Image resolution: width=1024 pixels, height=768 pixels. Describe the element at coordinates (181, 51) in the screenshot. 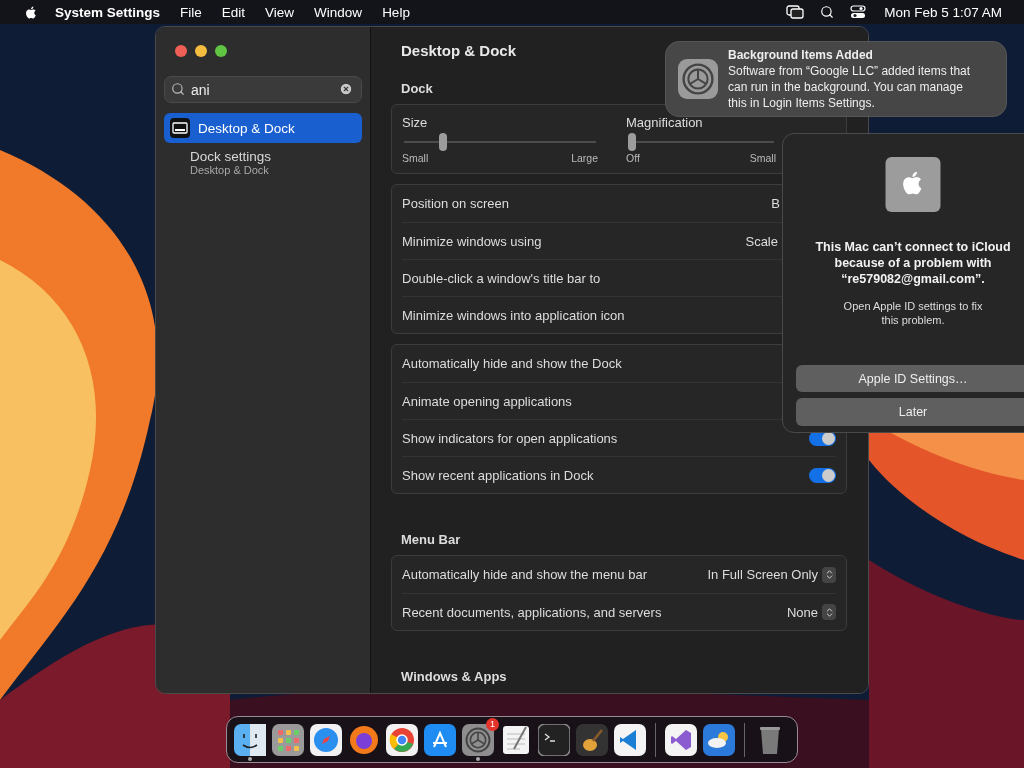

I see `close-button` at that location.